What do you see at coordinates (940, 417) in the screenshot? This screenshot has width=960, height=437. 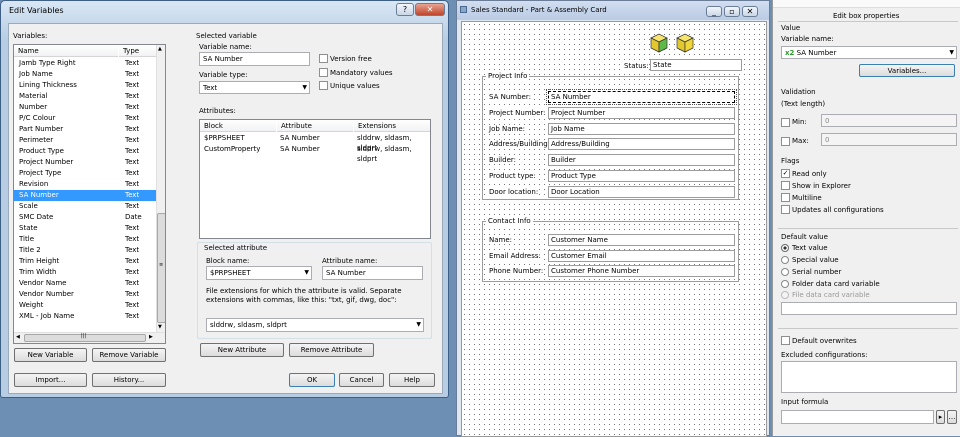 I see `formula-menu-button: ▸` at bounding box center [940, 417].